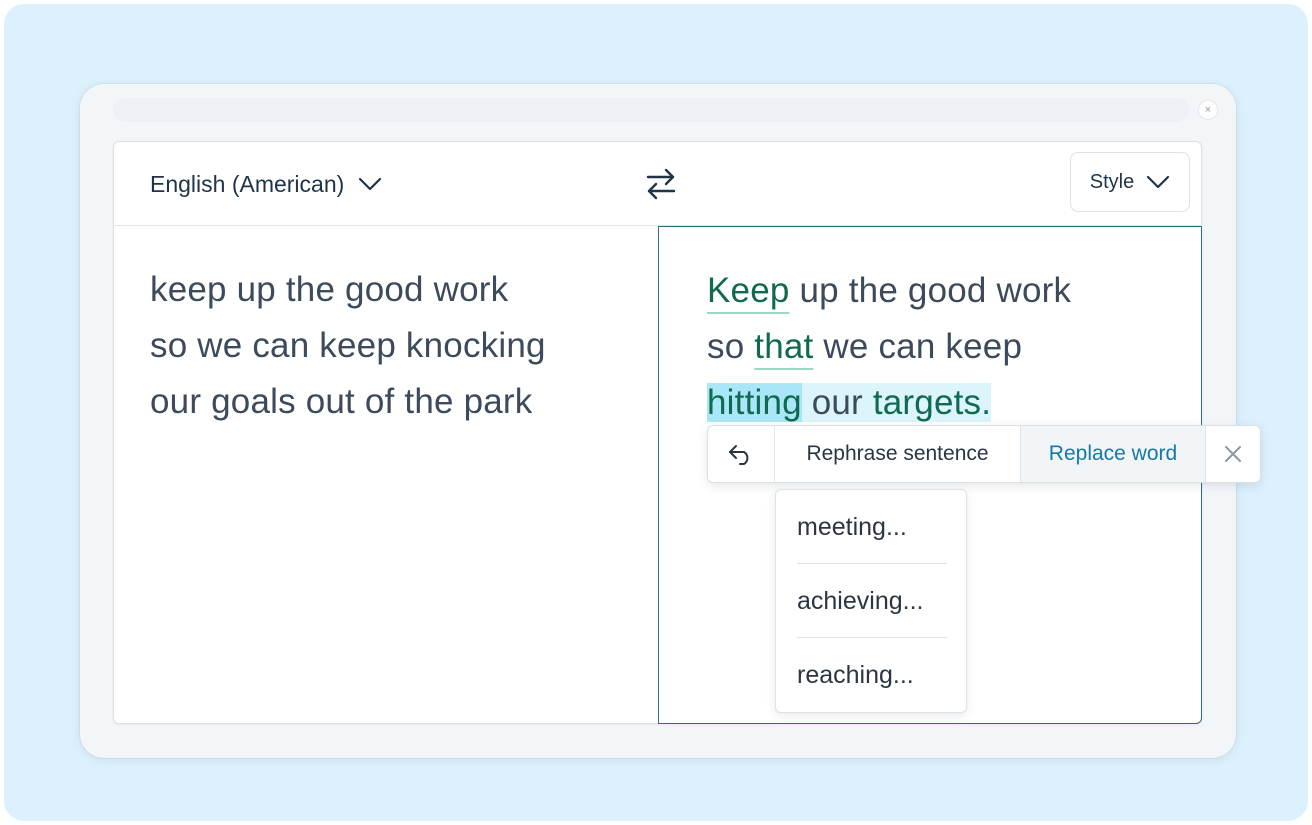 This screenshot has width=1312, height=825. What do you see at coordinates (731, 346) in the screenshot?
I see `result-text-segment: so` at bounding box center [731, 346].